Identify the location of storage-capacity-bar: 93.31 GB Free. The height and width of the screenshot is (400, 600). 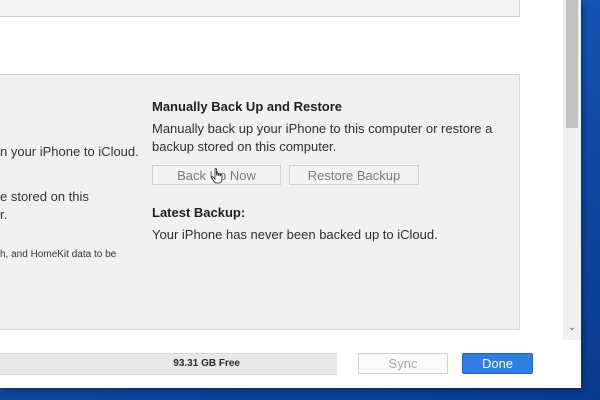
(168, 364).